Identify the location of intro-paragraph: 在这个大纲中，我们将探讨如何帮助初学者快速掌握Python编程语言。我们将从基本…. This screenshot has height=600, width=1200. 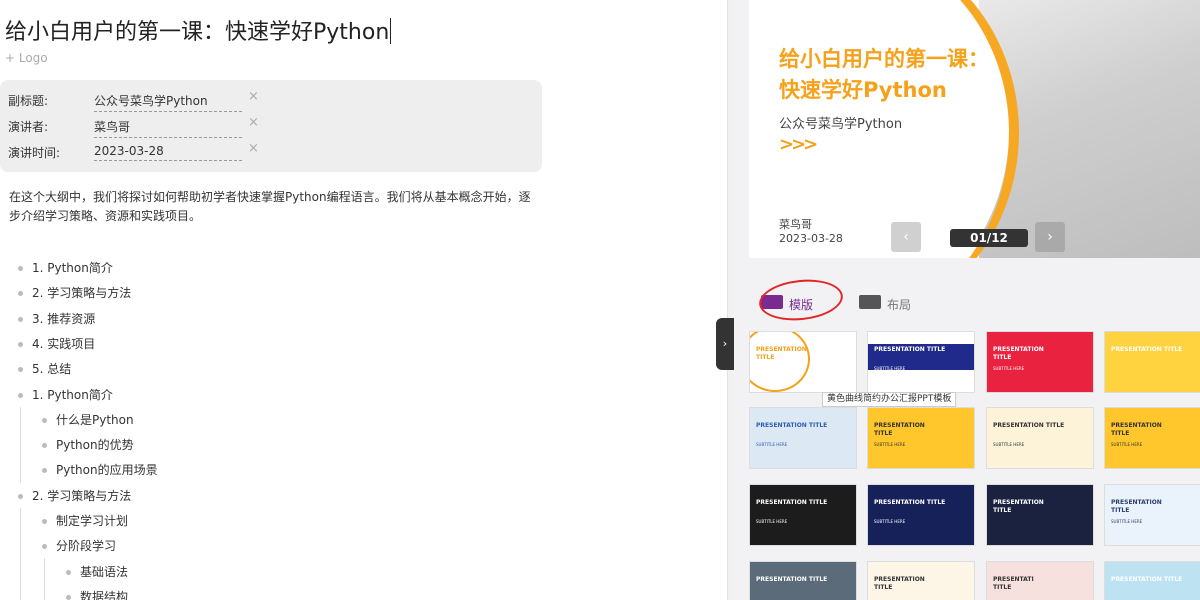
(274, 207).